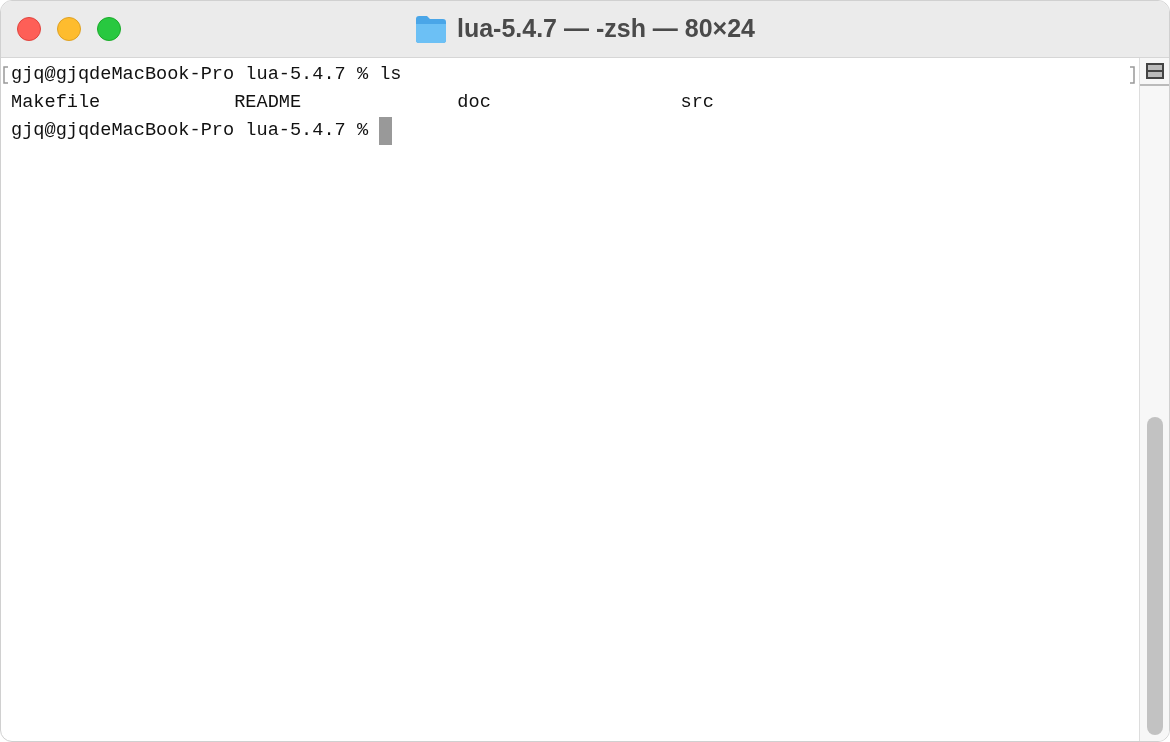 The image size is (1170, 742). Describe the element at coordinates (697, 102) in the screenshot. I see `file-name: src` at that location.